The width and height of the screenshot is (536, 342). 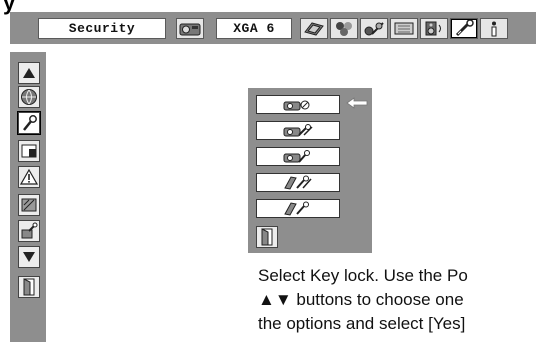 I want to click on lock-off-icon, so click(x=298, y=104).